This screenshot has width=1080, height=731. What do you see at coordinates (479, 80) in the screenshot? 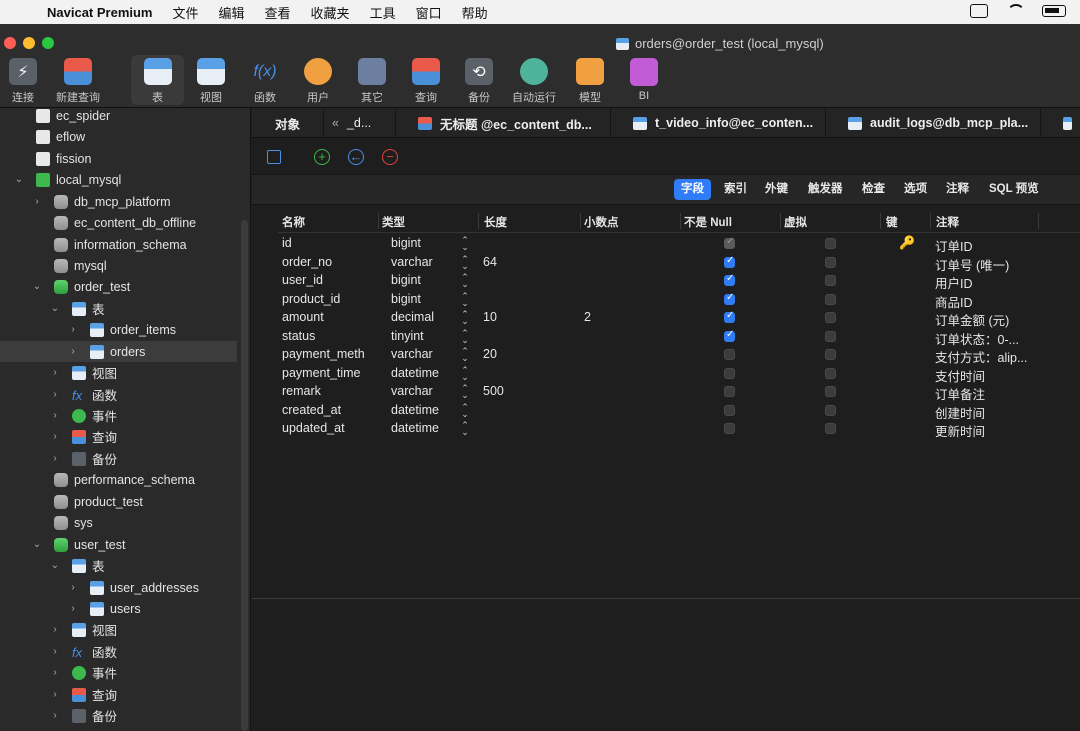
I see `toolbar-backup-button: ⟲ 备份` at bounding box center [479, 80].